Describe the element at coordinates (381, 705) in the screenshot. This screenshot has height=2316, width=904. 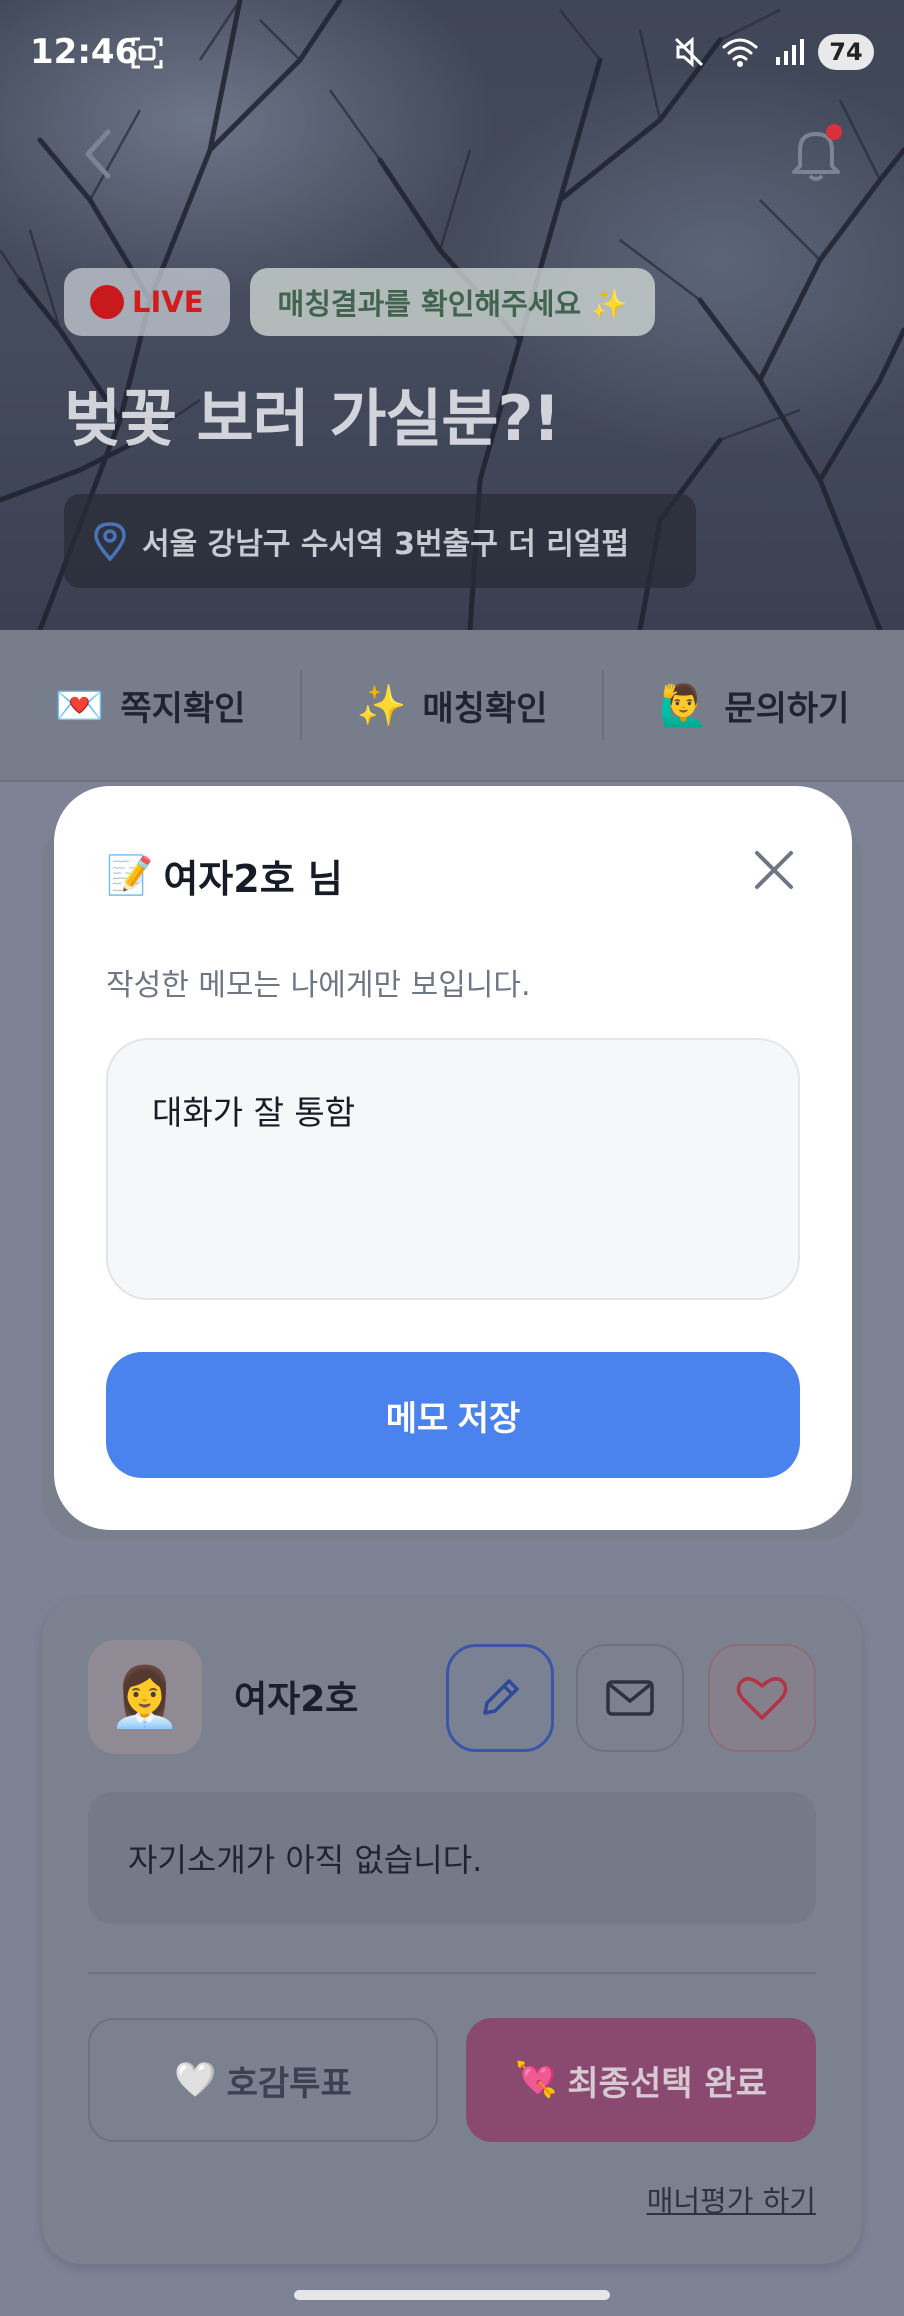
I see `sparkles-icon: ✨` at that location.